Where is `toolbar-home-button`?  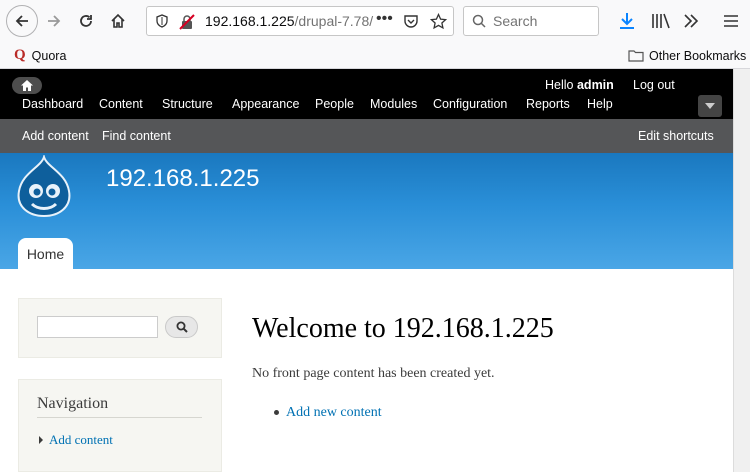
toolbar-home-button is located at coordinates (27, 85).